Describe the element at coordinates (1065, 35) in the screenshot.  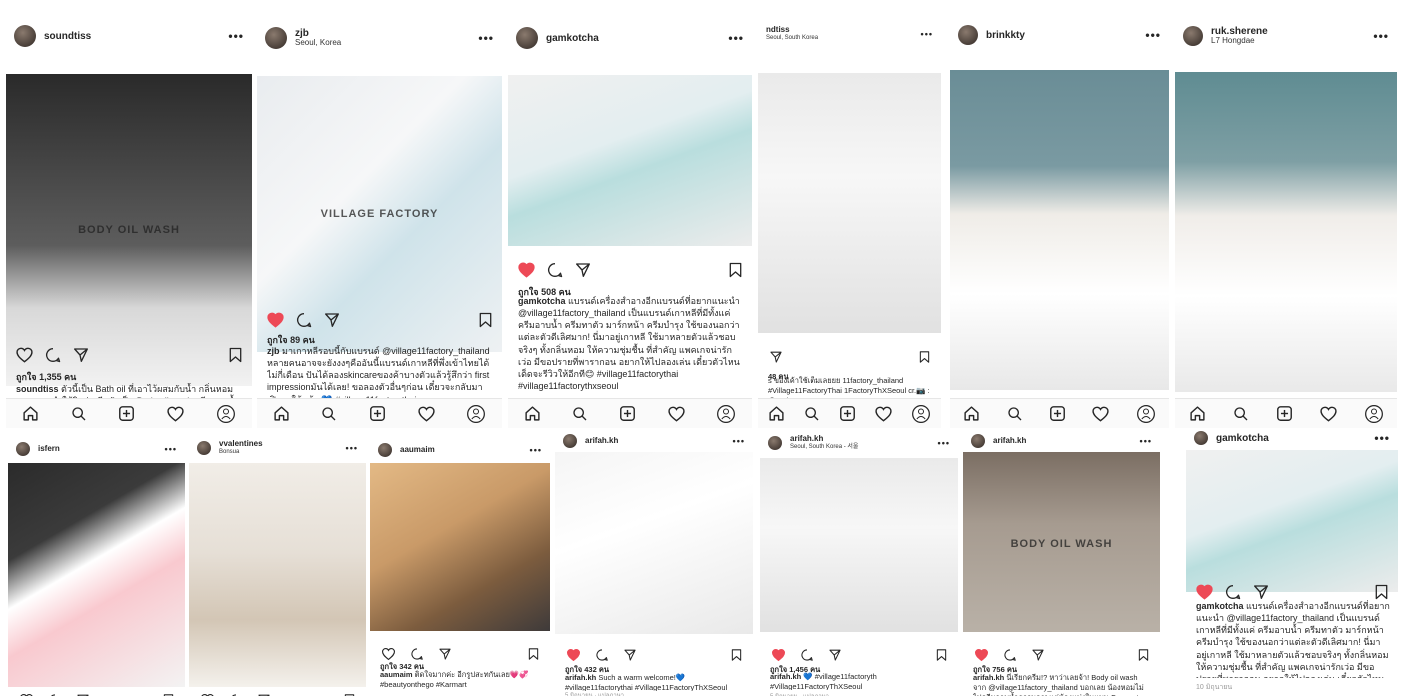
I see `username: brinkkty` at that location.